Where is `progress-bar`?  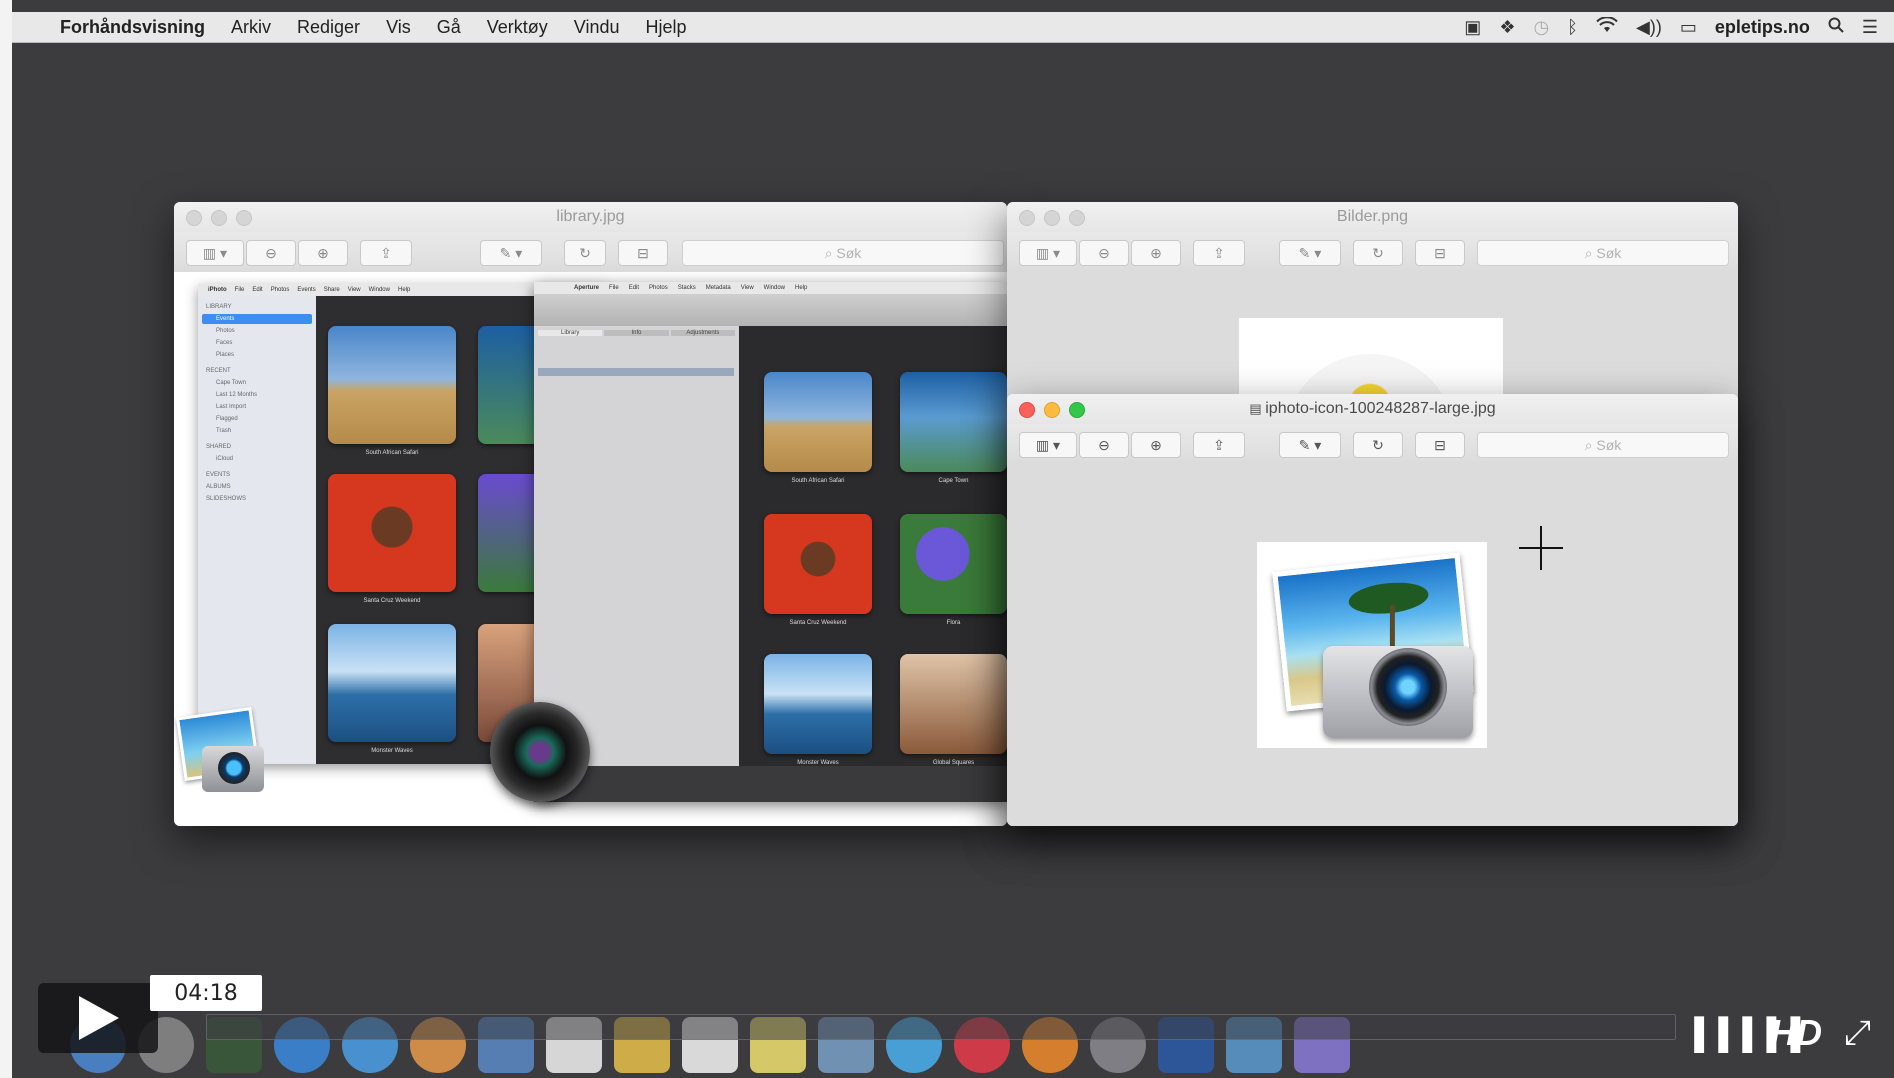 progress-bar is located at coordinates (941, 1027).